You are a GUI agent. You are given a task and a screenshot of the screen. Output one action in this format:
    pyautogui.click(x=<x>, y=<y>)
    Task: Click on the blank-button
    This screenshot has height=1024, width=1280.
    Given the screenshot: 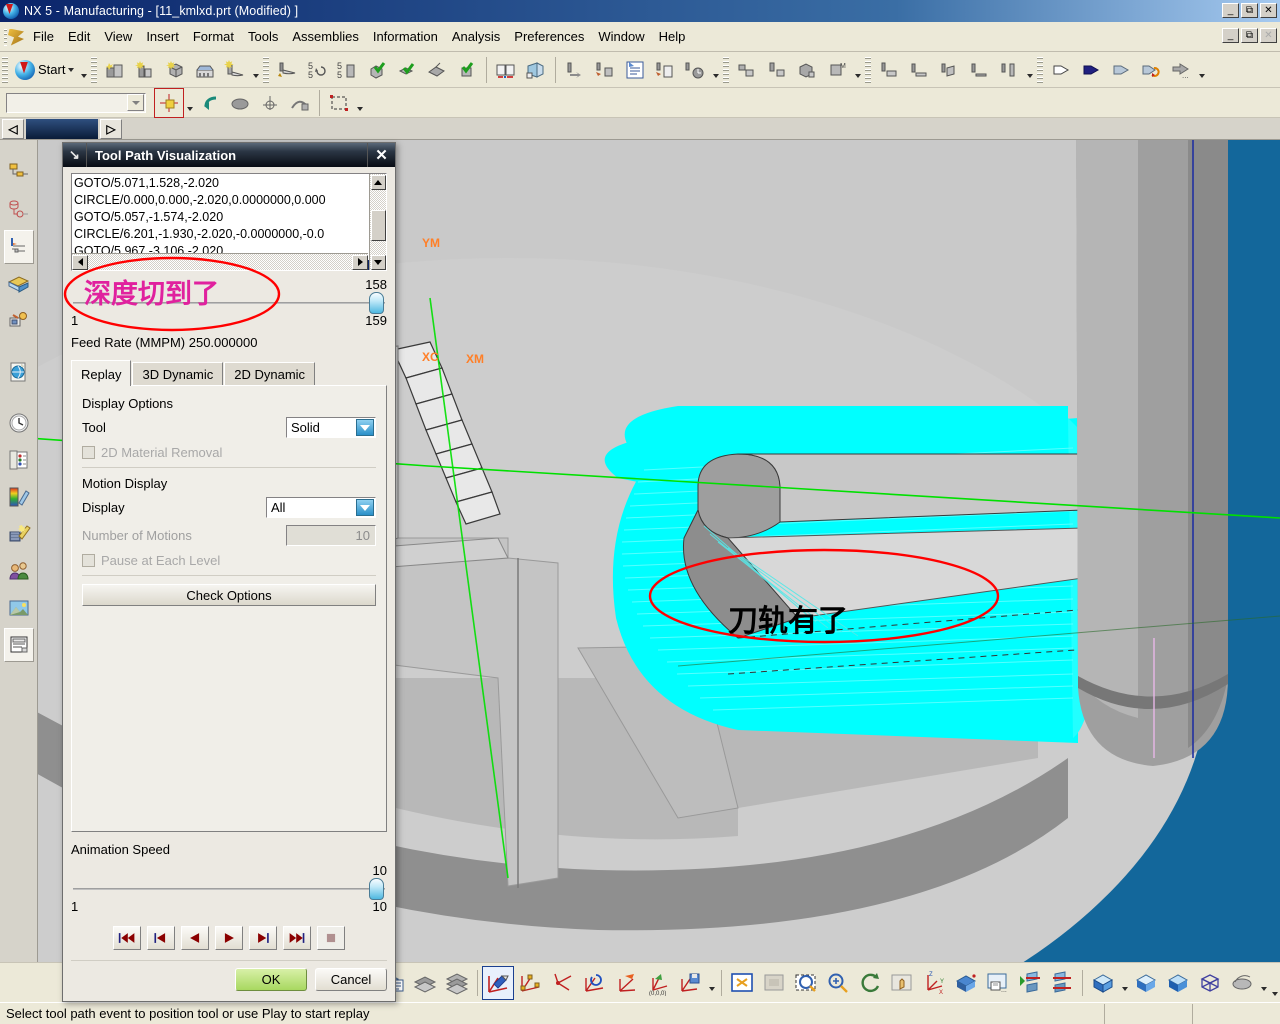 What is the action you would take?
    pyautogui.click(x=807, y=70)
    